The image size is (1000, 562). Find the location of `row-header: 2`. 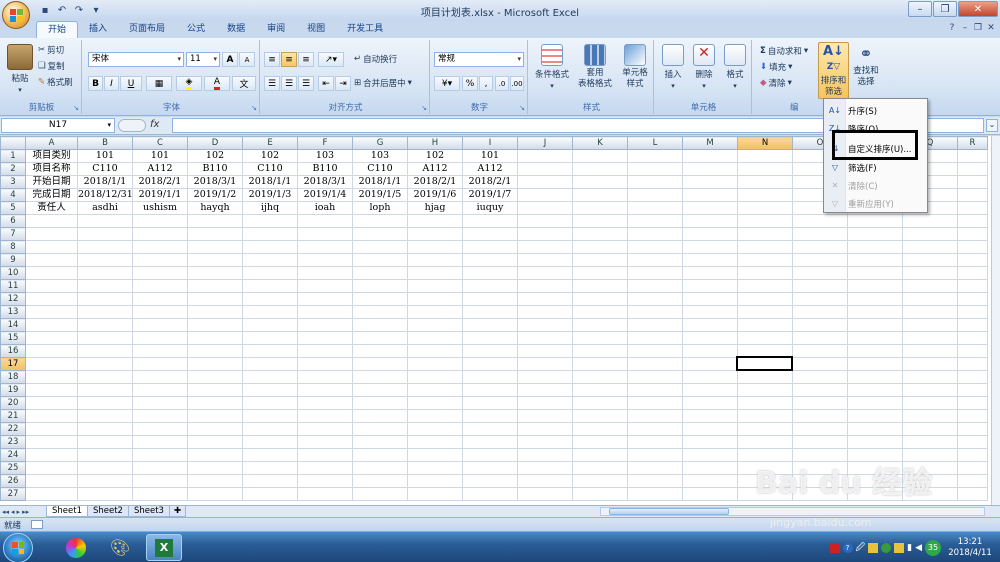

row-header: 2 is located at coordinates (13, 169).